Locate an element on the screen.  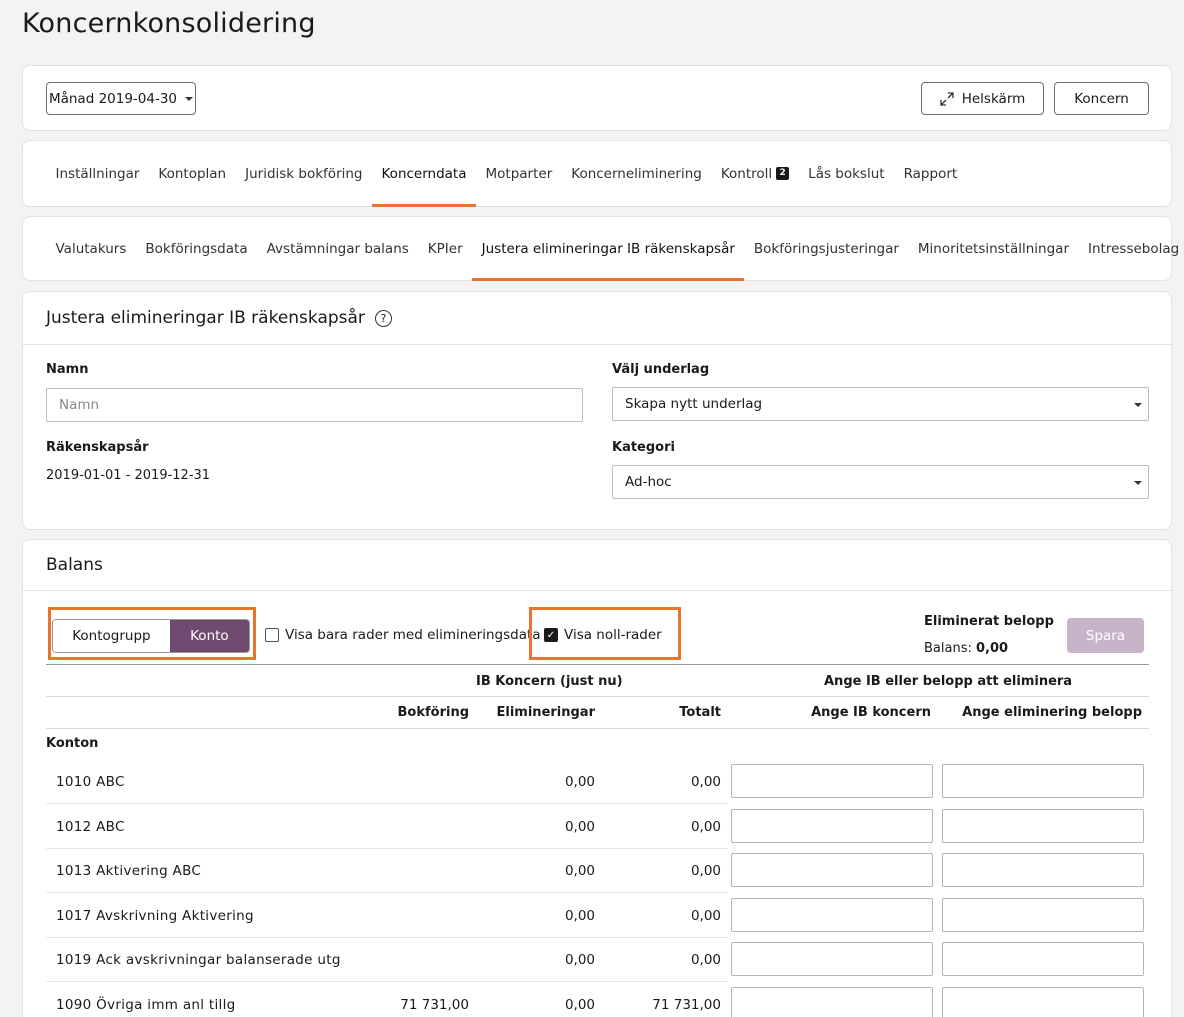
subtab-label: Minoritetsinställningar is located at coordinates (993, 248).